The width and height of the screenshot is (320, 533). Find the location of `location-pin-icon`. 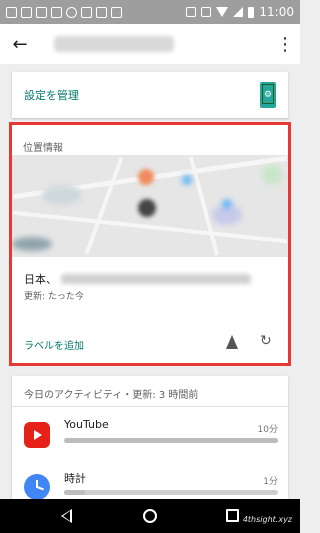

location-pin-icon is located at coordinates (147, 208).